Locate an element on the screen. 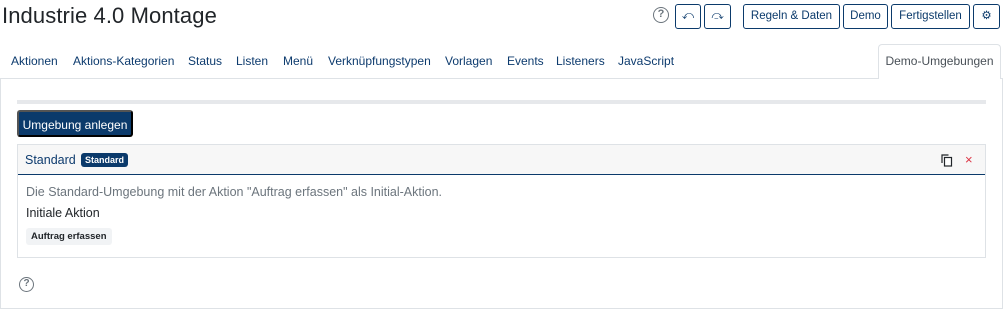  settings-button: ⚙ is located at coordinates (986, 16).